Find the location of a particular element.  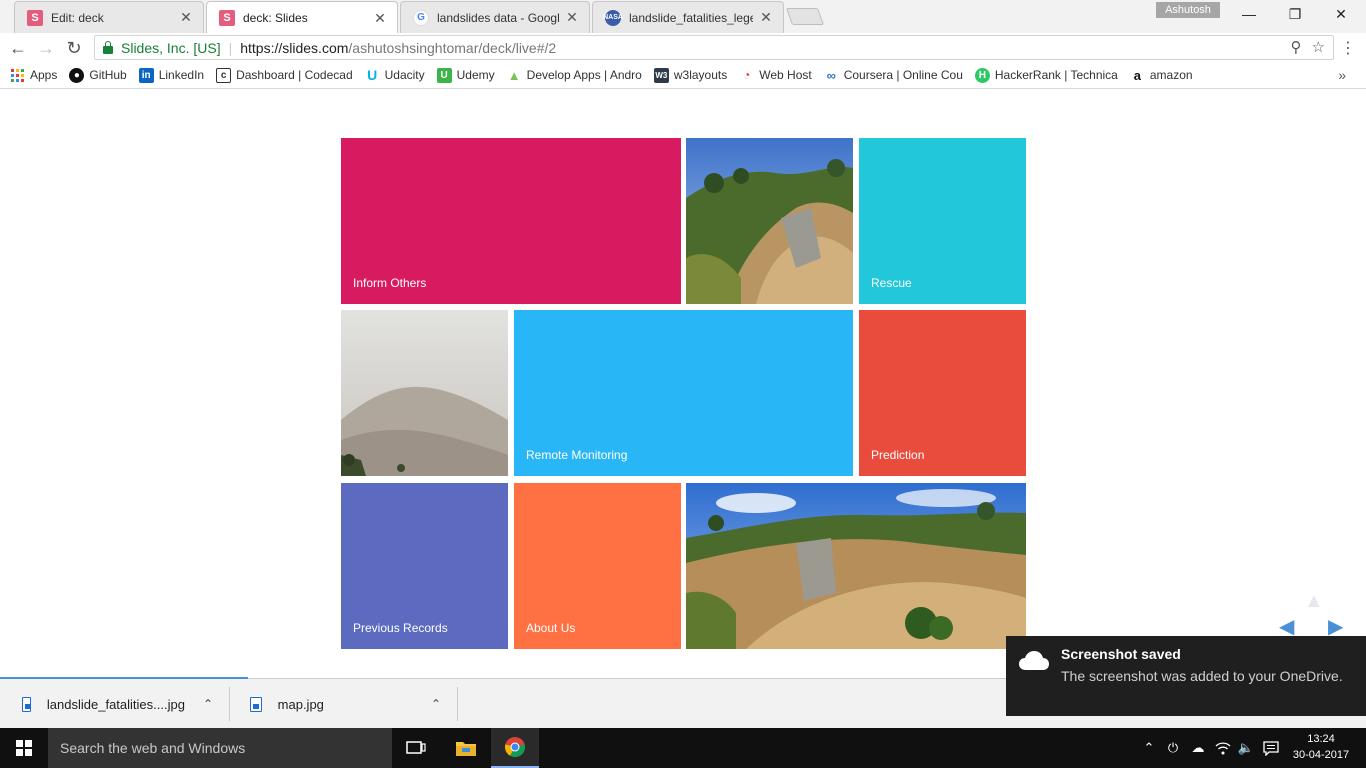

bookmark-w3layouts: W3 w3layouts is located at coordinates (690, 75).